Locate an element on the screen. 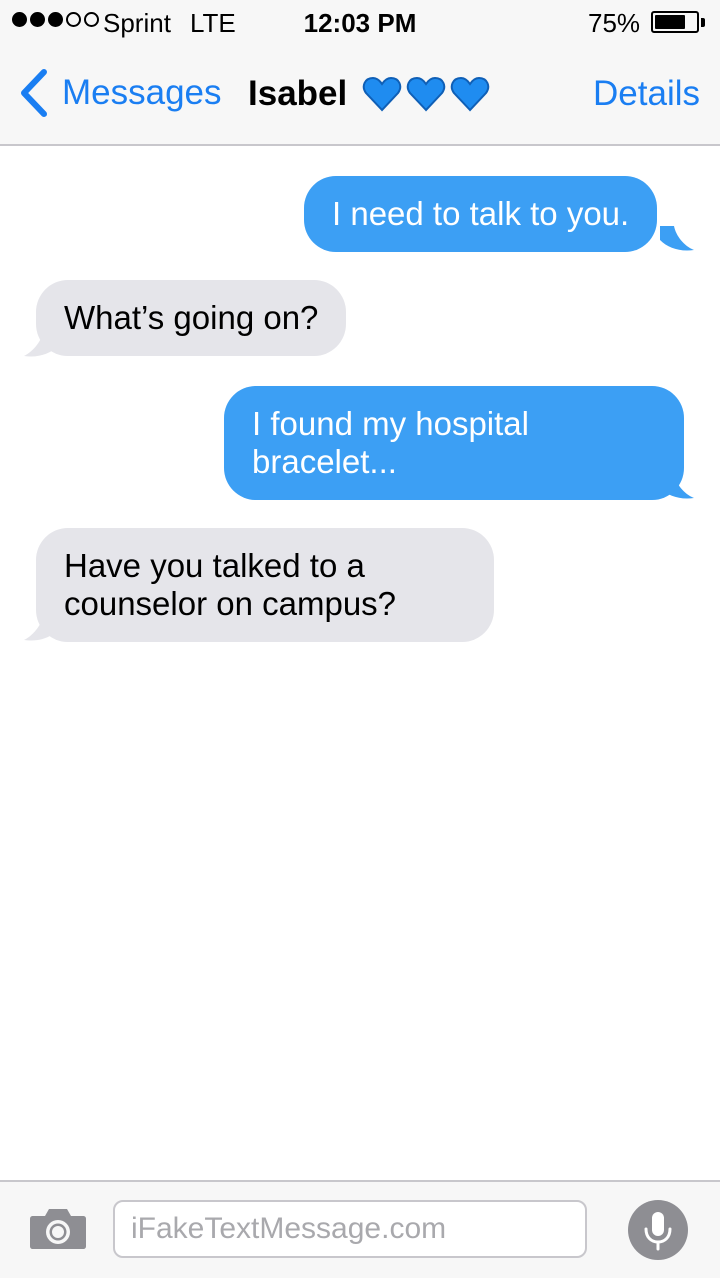 This screenshot has height=1278, width=720. microphone-button is located at coordinates (658, 1230).